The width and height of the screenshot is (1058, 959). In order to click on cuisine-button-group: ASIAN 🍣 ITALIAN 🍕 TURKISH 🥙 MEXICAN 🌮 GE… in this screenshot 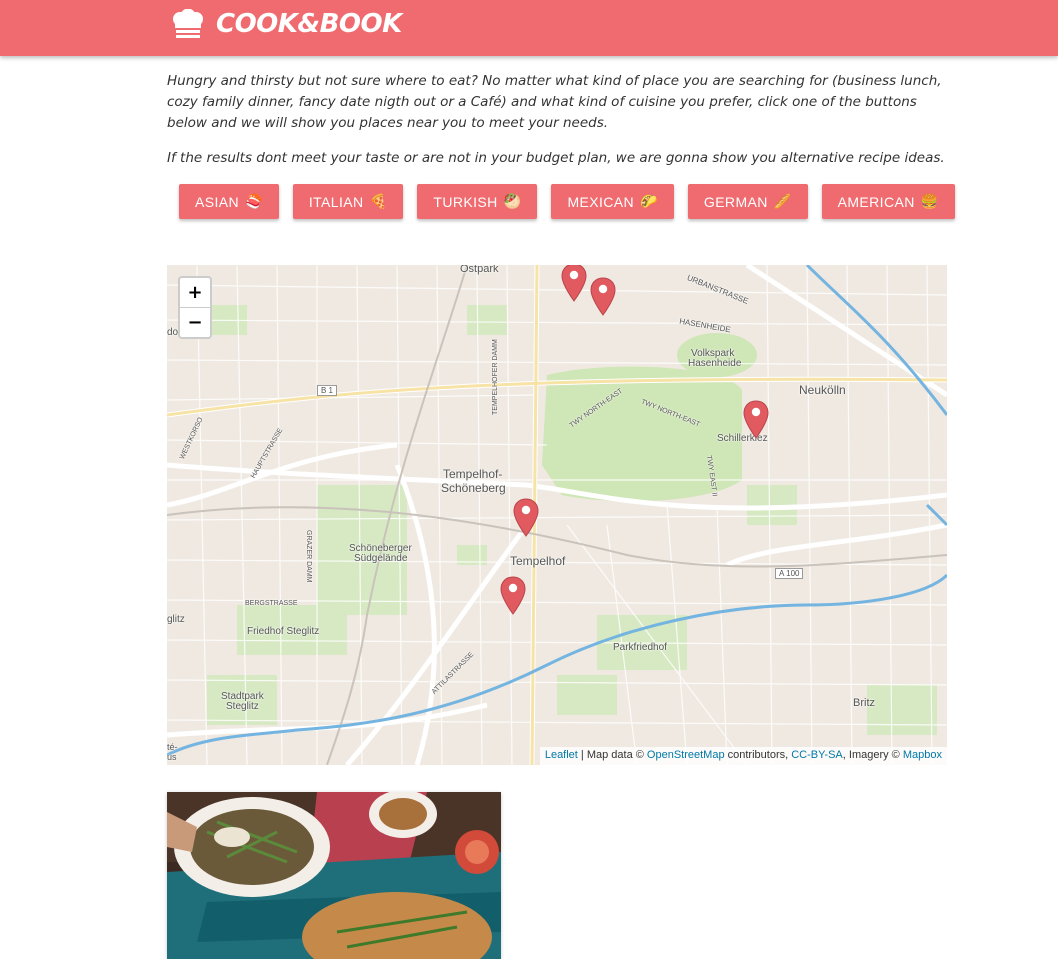, I will do `click(567, 201)`.